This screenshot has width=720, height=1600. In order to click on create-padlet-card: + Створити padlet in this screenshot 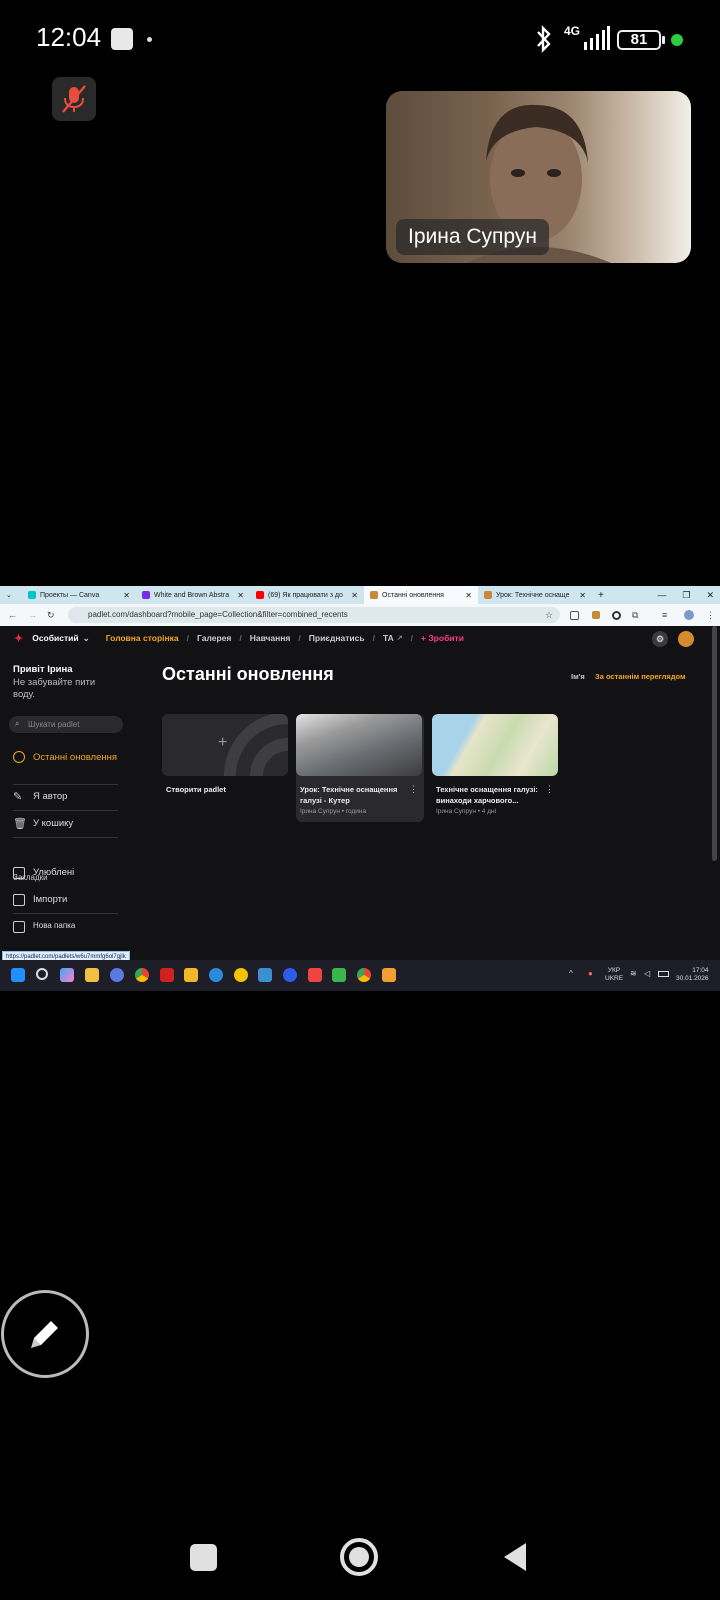, I will do `click(226, 754)`.